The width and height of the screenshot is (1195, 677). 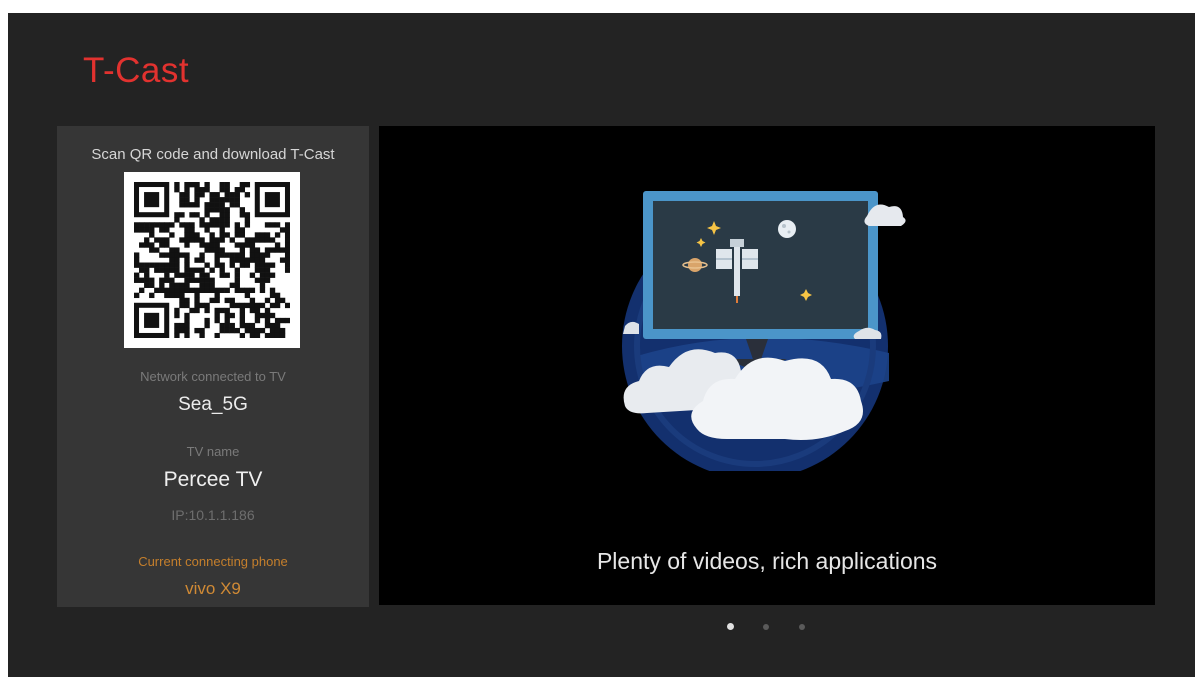 I want to click on tv-name-caption: TV name, so click(x=213, y=451).